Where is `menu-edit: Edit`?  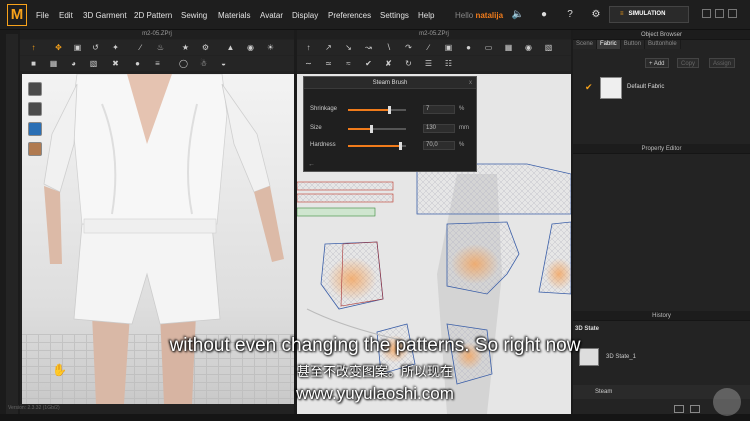 menu-edit: Edit is located at coordinates (66, 15).